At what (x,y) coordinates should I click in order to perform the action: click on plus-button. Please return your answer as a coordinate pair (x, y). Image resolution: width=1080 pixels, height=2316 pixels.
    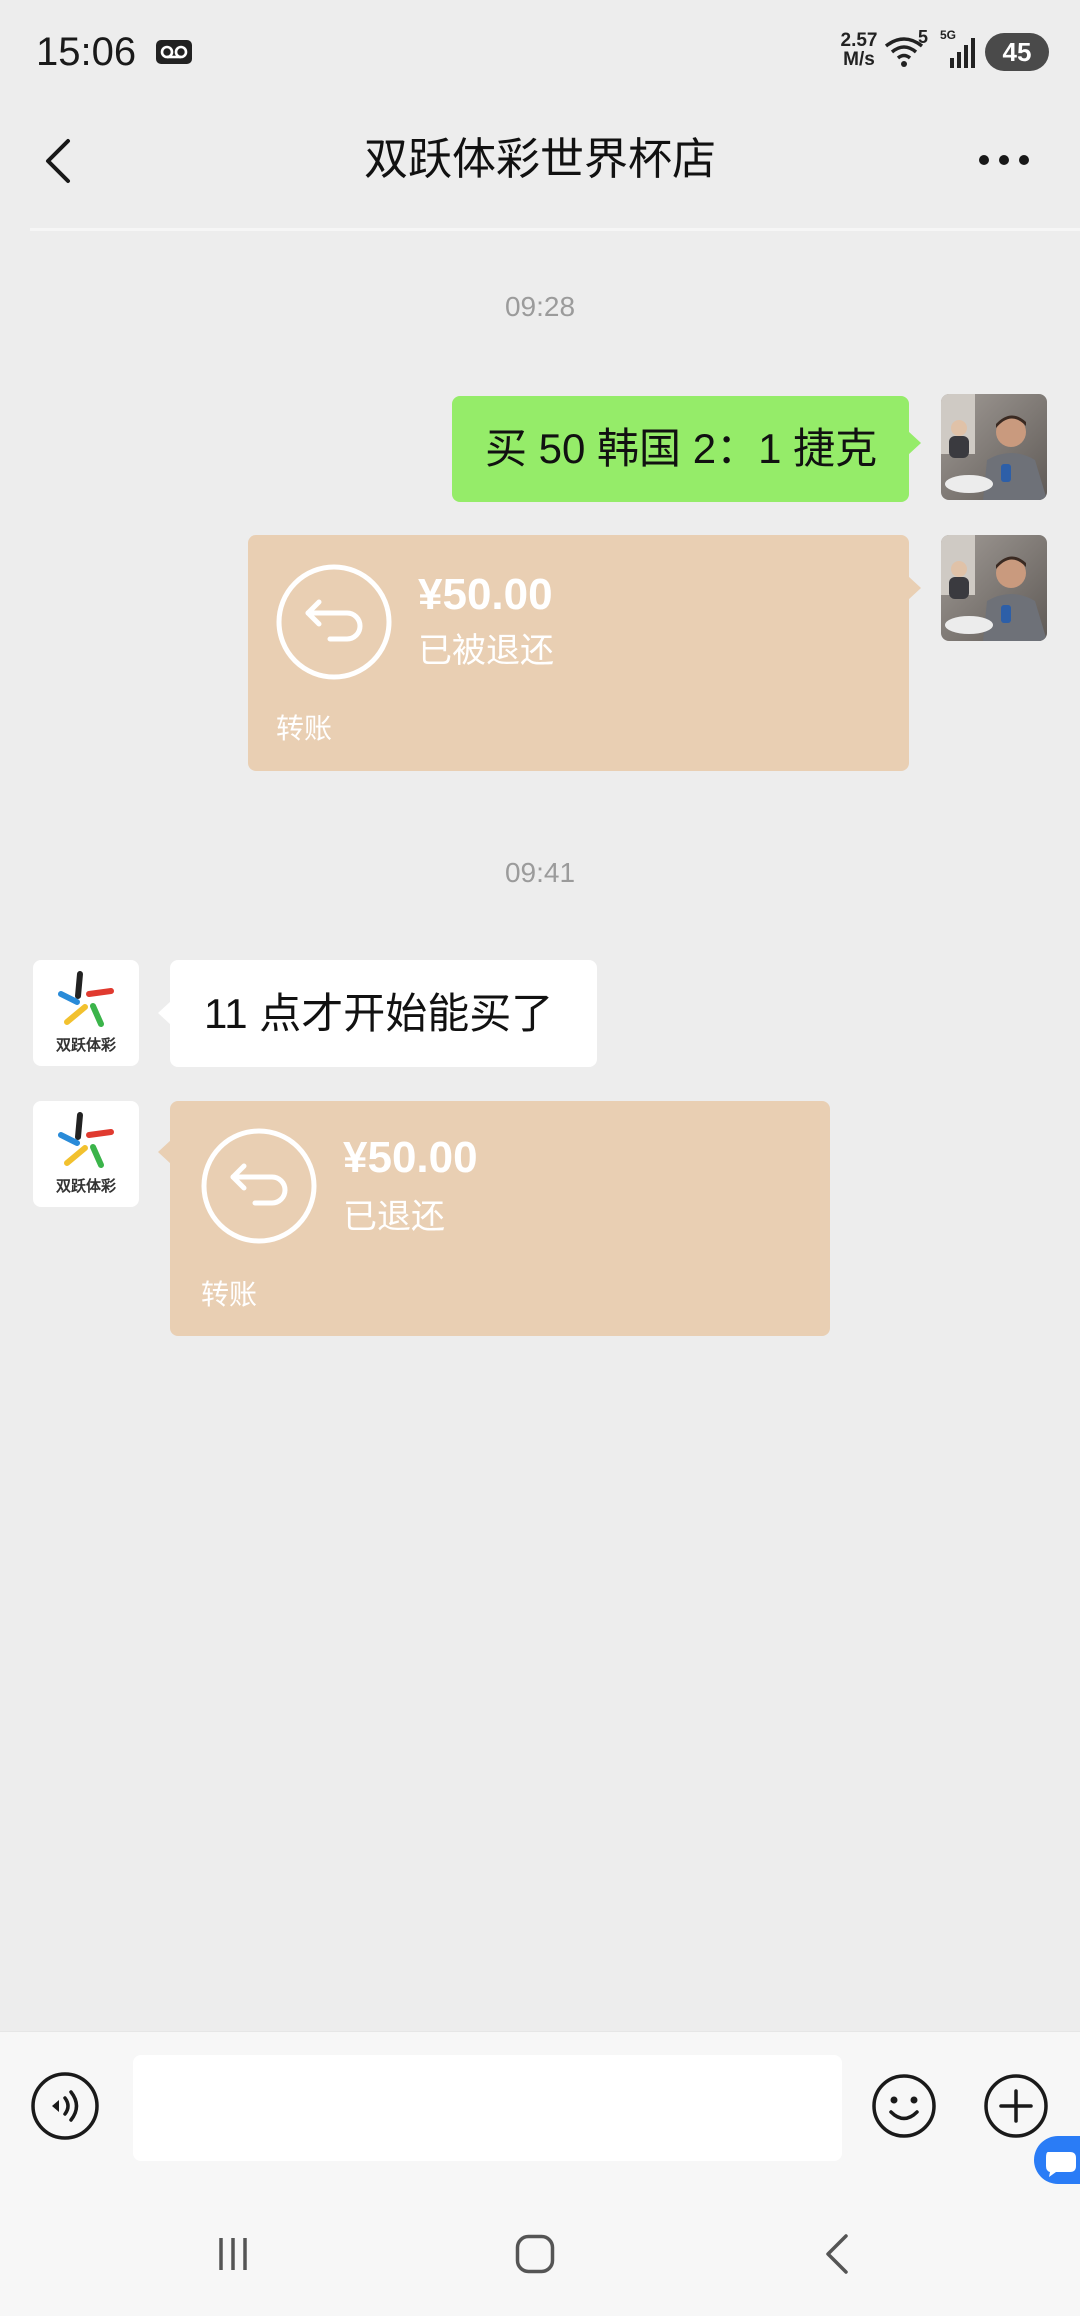
    Looking at the image, I should click on (1016, 2106).